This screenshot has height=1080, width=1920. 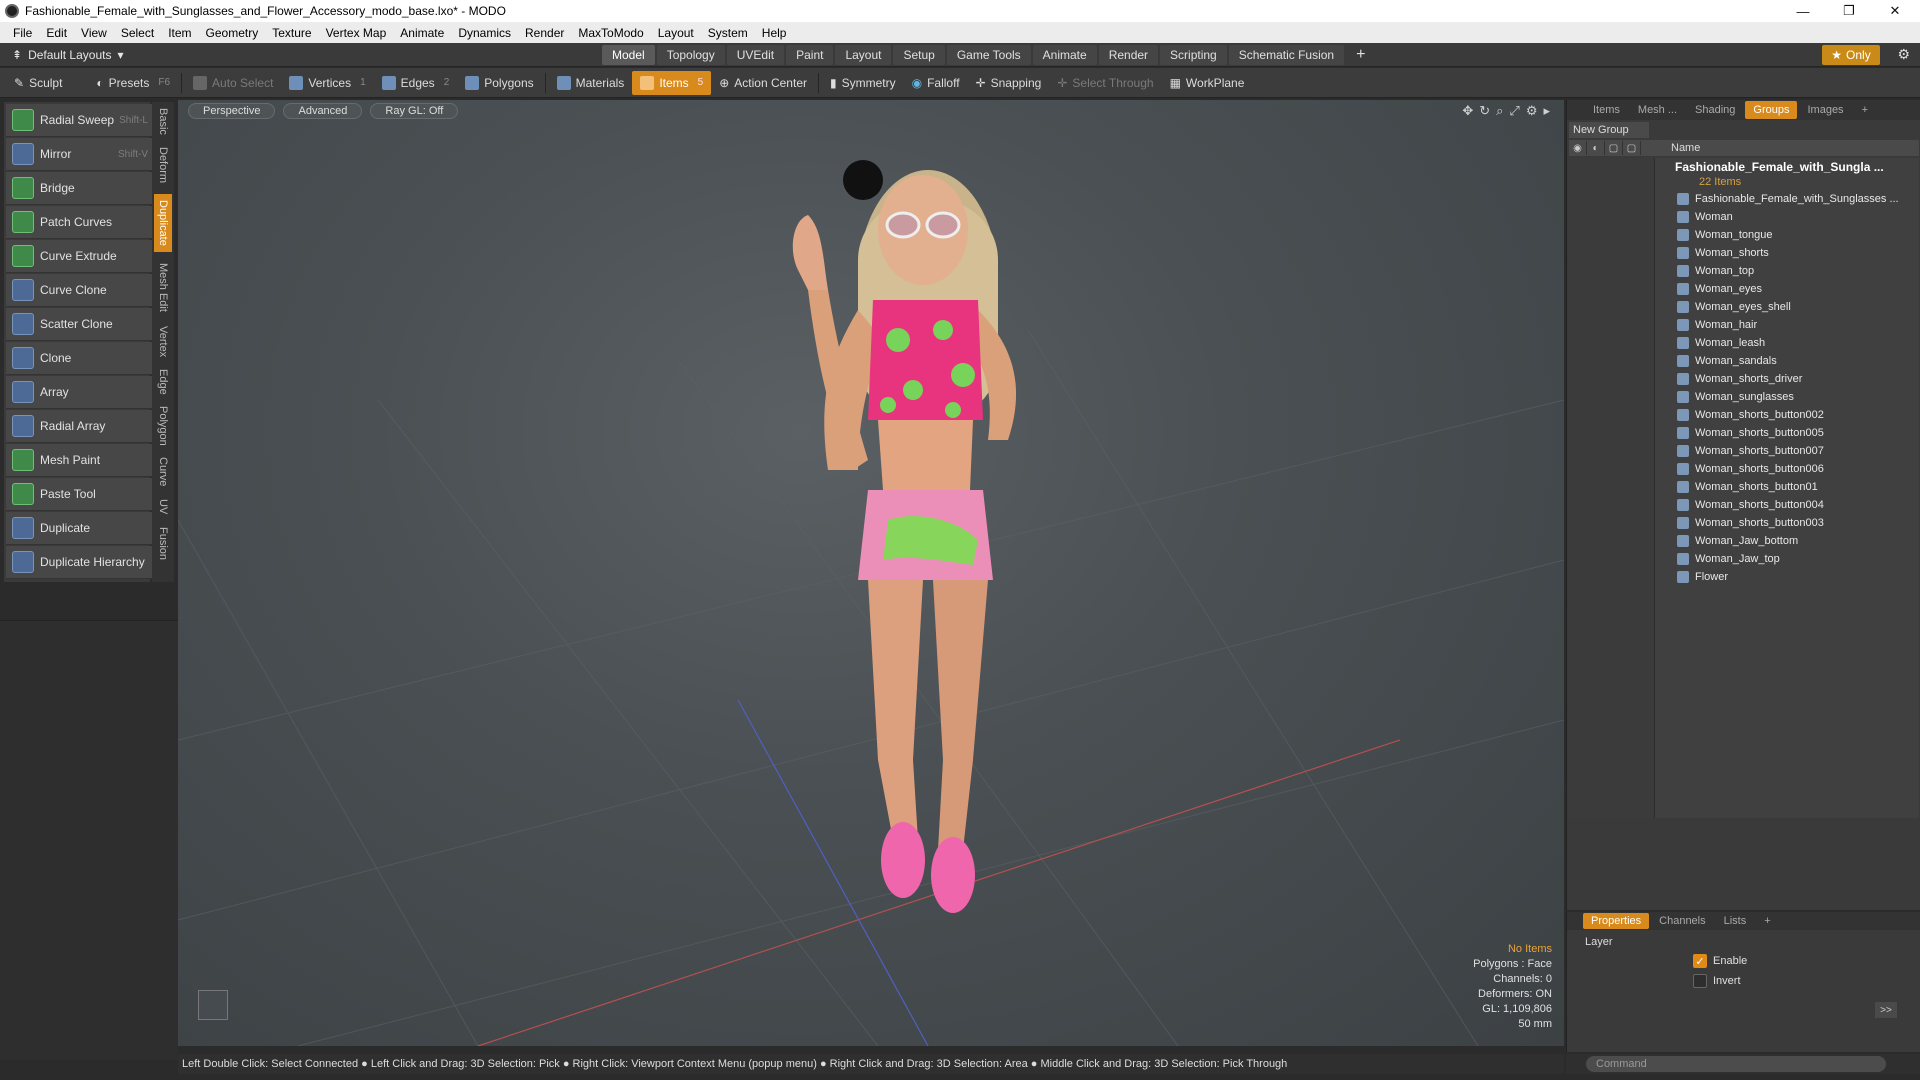 What do you see at coordinates (1286, 55) in the screenshot?
I see `tab-schematic-fusion: Schematic Fusion` at bounding box center [1286, 55].